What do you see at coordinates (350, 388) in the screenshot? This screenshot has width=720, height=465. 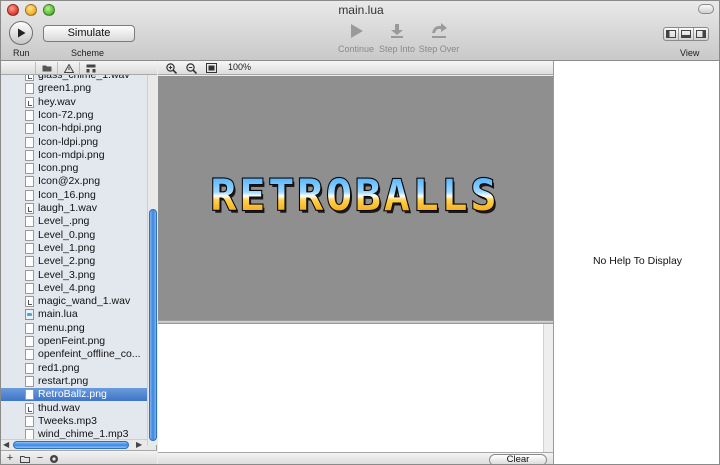 I see `console-output` at bounding box center [350, 388].